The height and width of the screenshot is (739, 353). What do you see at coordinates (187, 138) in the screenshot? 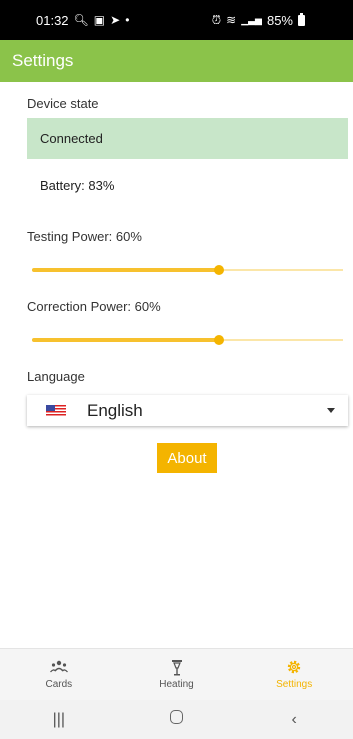
I see `connection-status: Connected` at bounding box center [187, 138].